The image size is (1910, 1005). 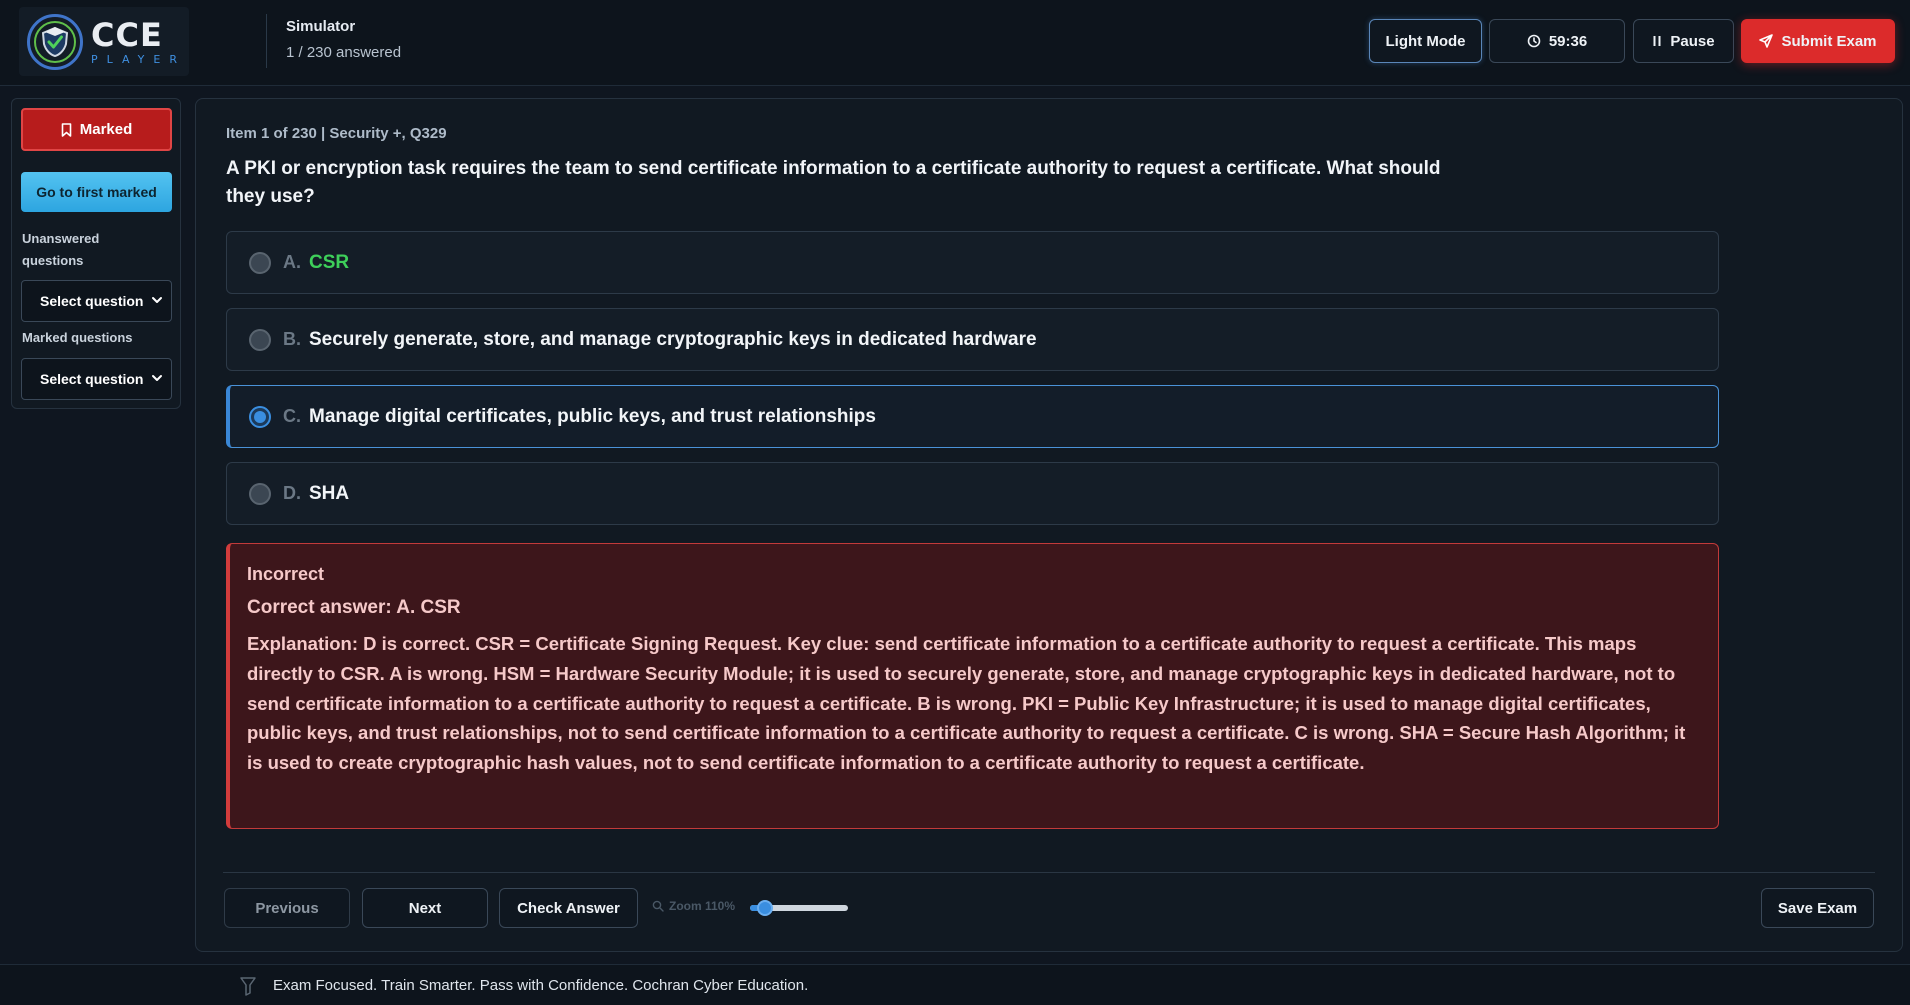 What do you see at coordinates (354, 607) in the screenshot?
I see `correct-answer: Correct answer: A. CSR` at bounding box center [354, 607].